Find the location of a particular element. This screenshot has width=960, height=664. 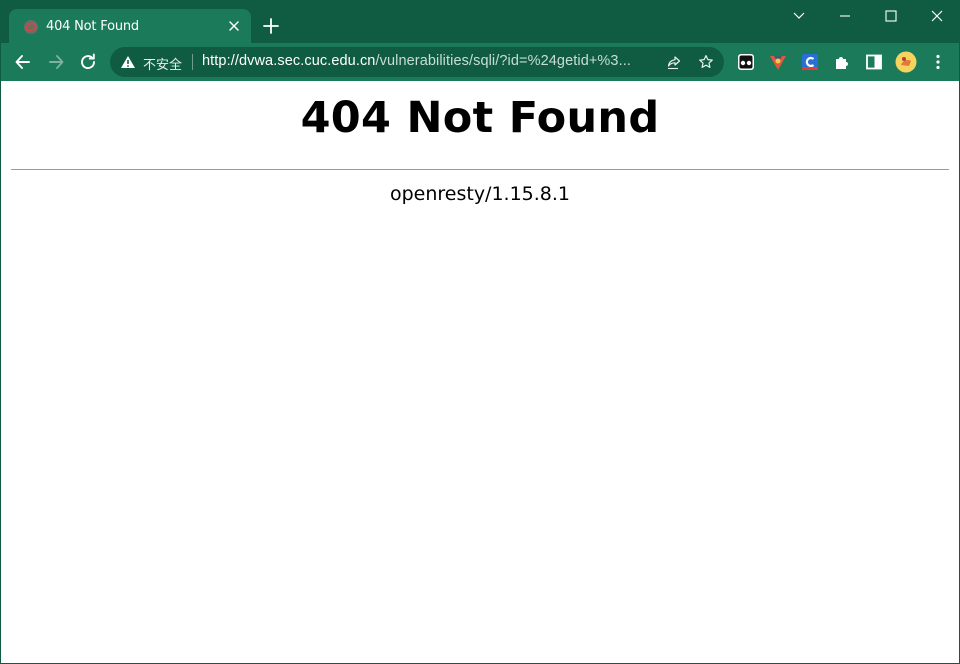

favicon-icon is located at coordinates (31, 27).